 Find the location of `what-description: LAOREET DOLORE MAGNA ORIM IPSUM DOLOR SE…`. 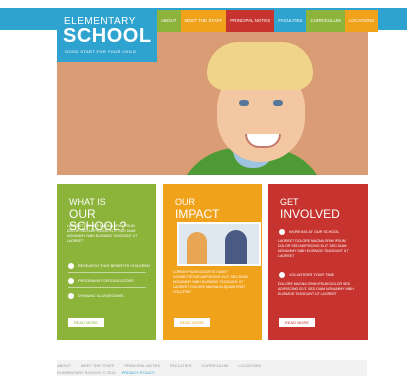

what-description: LAOREET DOLORE MAGNA ORIM IPSUM DOLOR SE… is located at coordinates (102, 233).